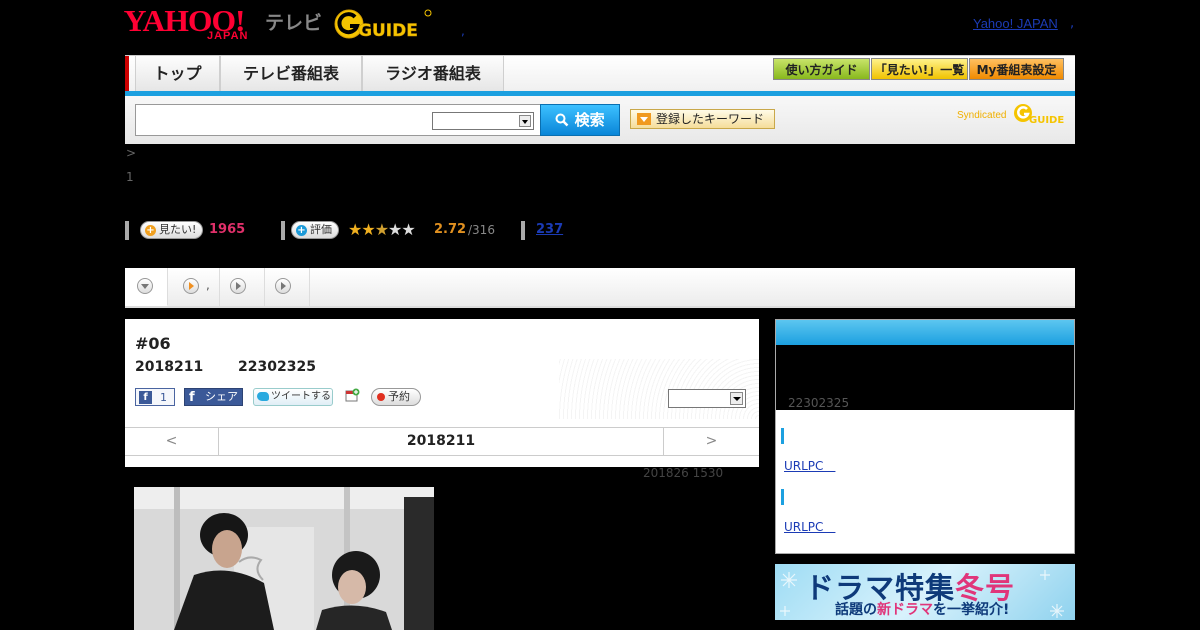 The image size is (1200, 630). What do you see at coordinates (399, 396) in the screenshot?
I see `reserve-label: 予約` at bounding box center [399, 396].